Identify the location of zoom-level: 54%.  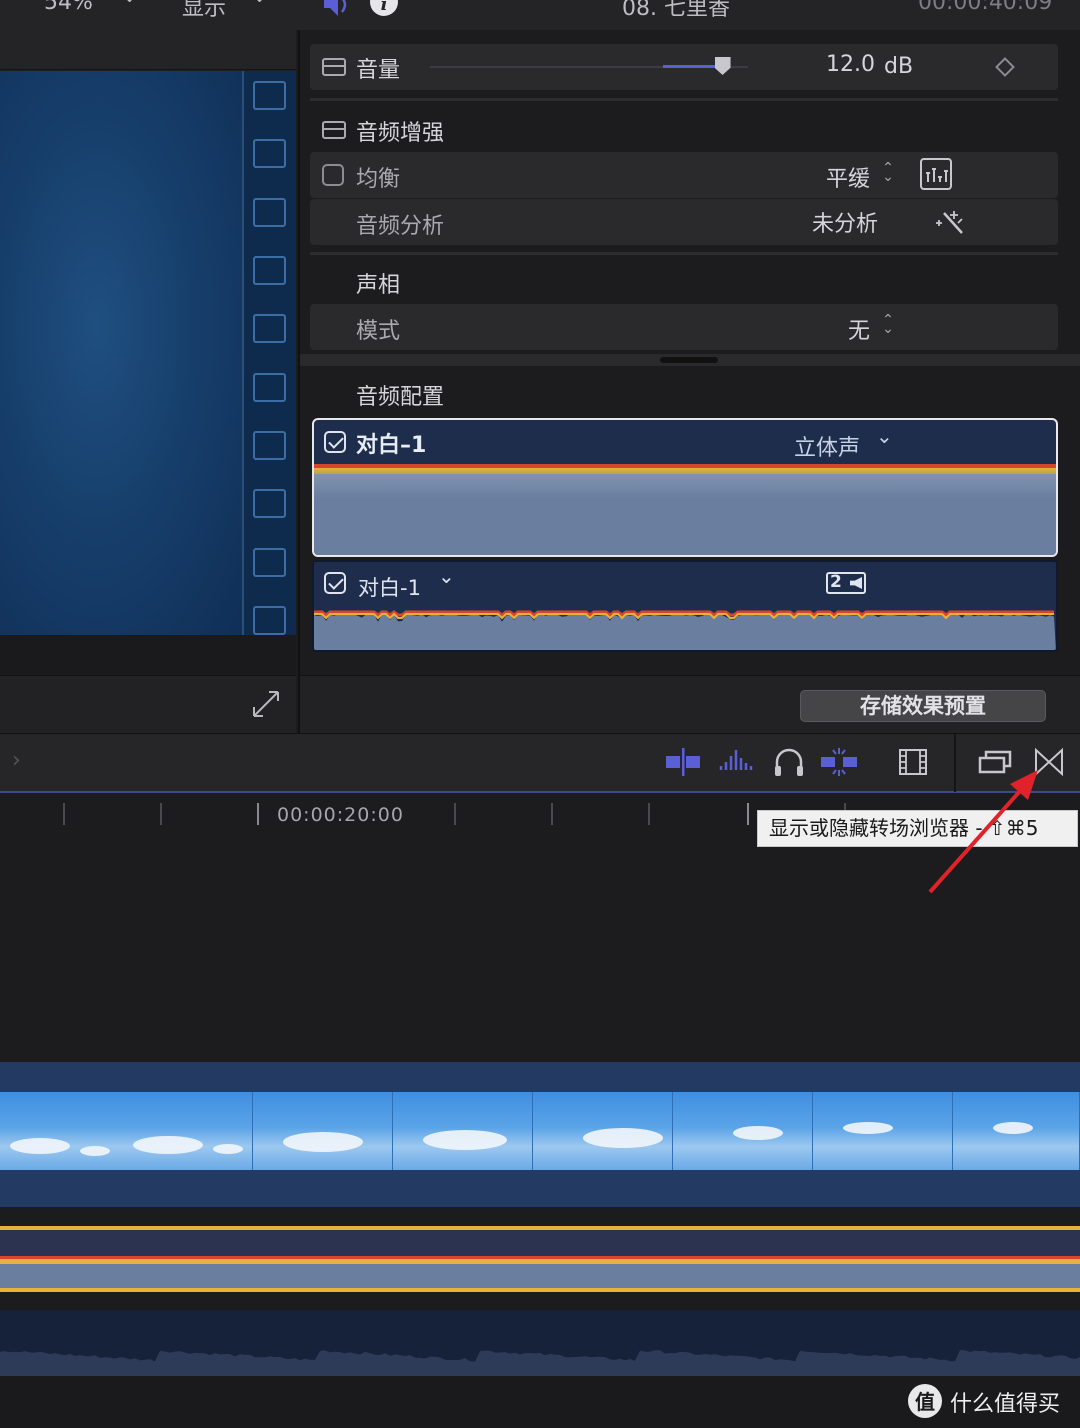
(68, 7).